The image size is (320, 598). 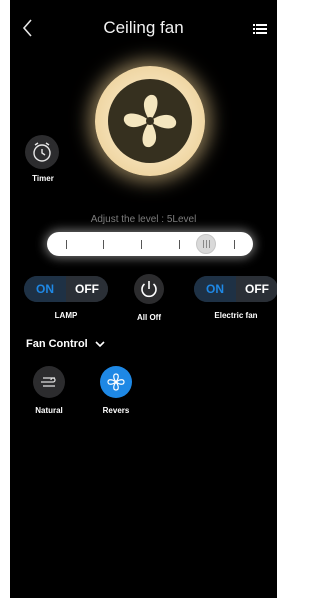 I want to click on fan-core, so click(x=150, y=121).